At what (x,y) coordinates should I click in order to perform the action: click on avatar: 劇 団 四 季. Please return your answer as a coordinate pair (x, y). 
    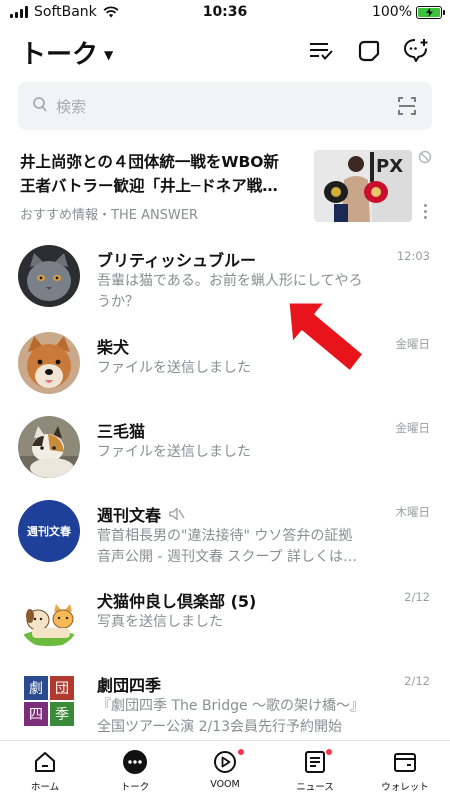
    Looking at the image, I should click on (49, 701).